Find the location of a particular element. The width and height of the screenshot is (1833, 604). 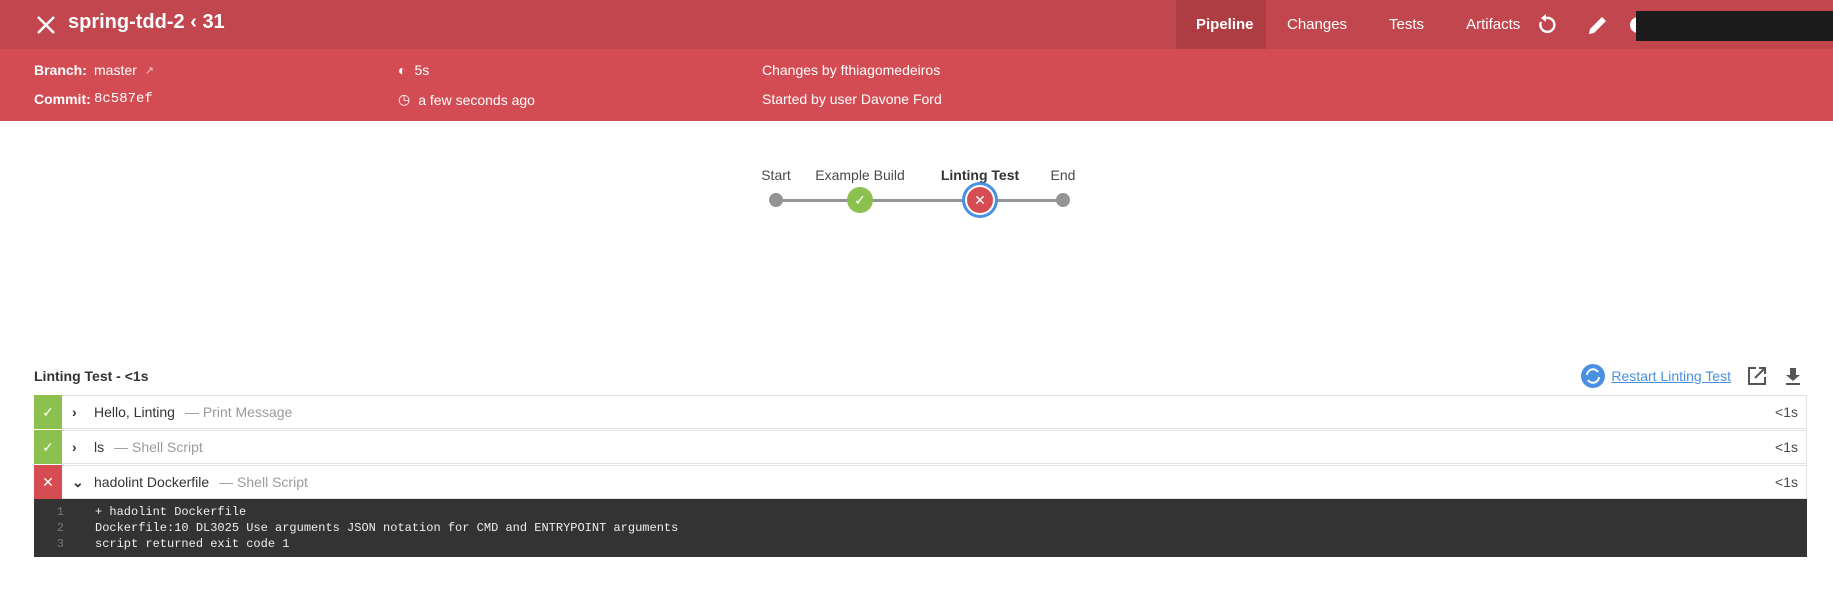

log-line: 1 + hadolint Dockerfile is located at coordinates (151, 512).